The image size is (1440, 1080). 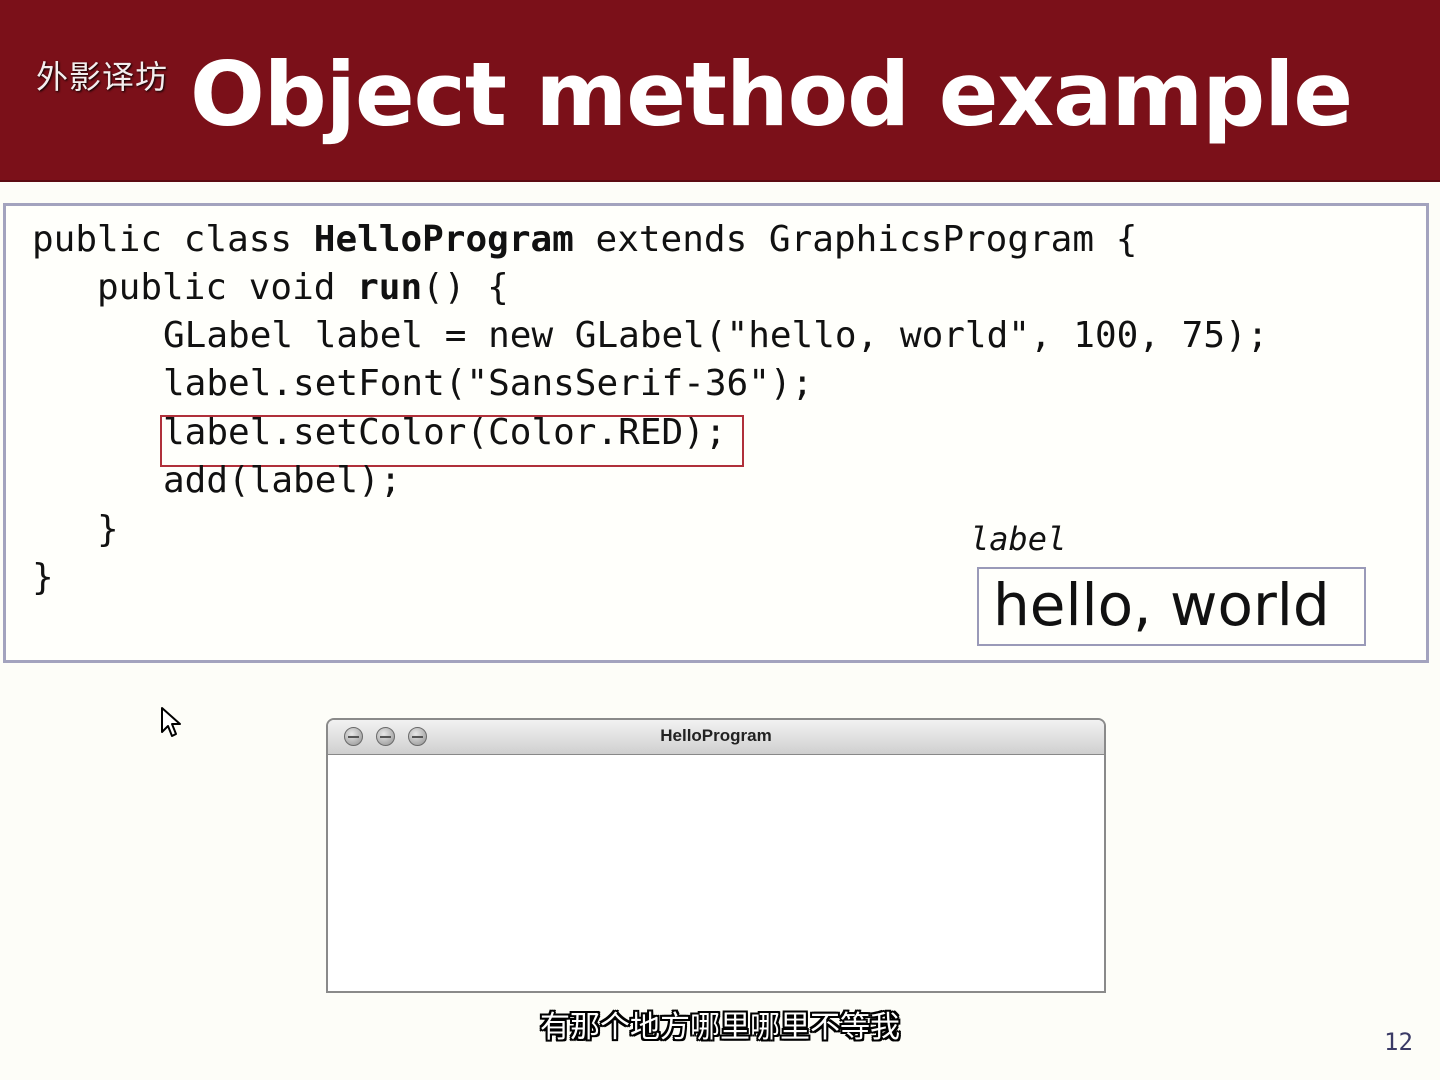 I want to click on window-titlebar: HelloProgram, so click(x=716, y=737).